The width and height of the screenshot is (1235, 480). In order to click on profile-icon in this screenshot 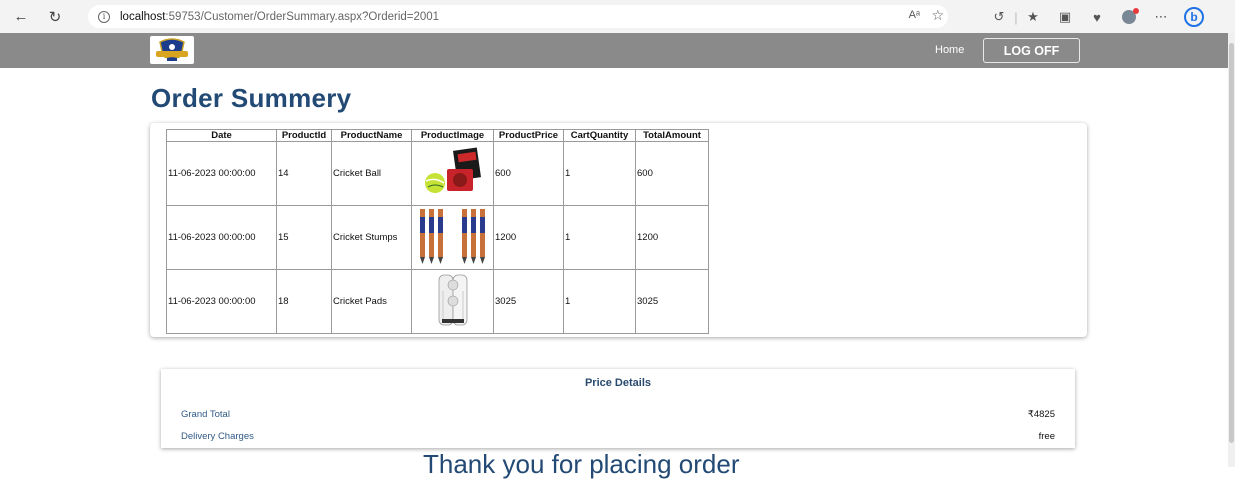, I will do `click(1129, 17)`.